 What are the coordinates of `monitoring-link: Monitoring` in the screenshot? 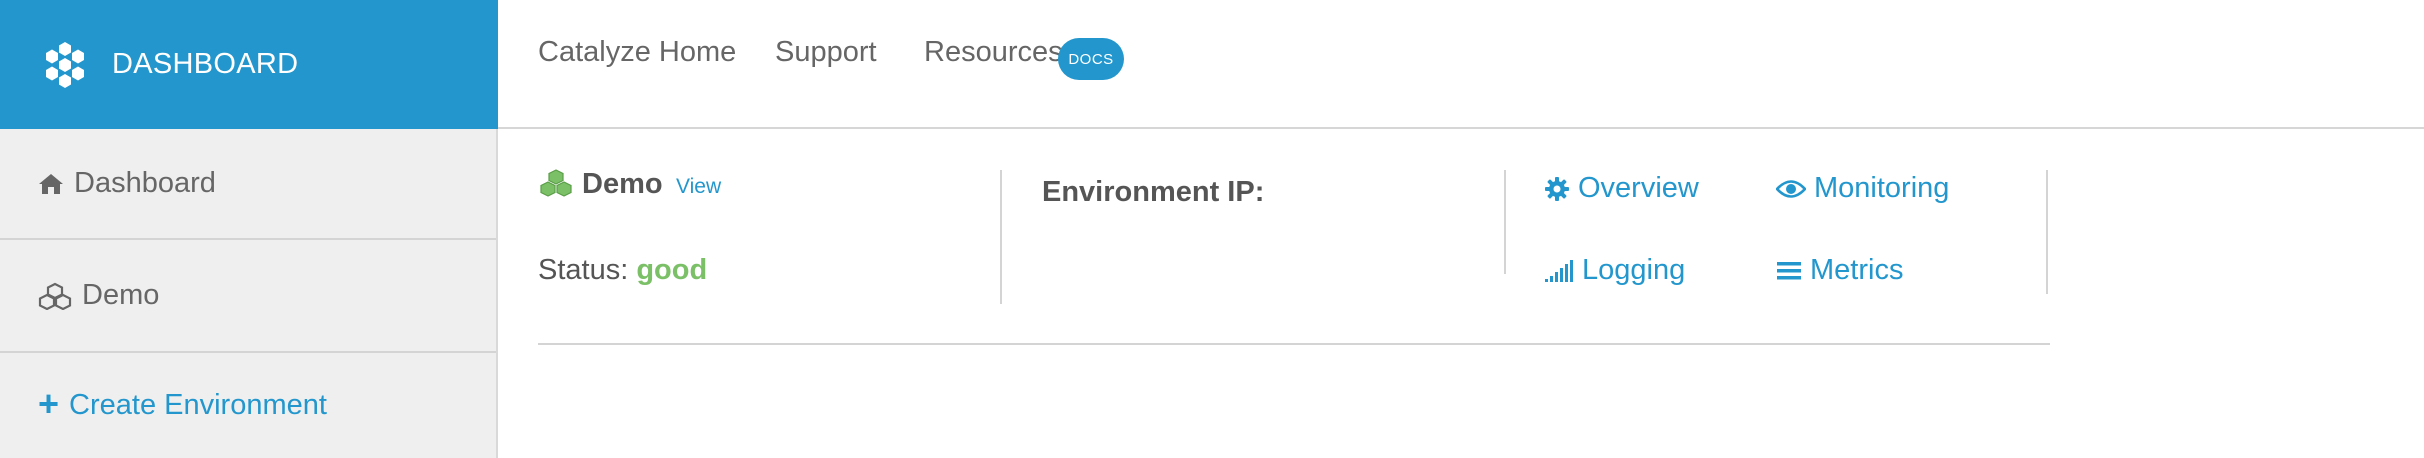 It's located at (1862, 188).